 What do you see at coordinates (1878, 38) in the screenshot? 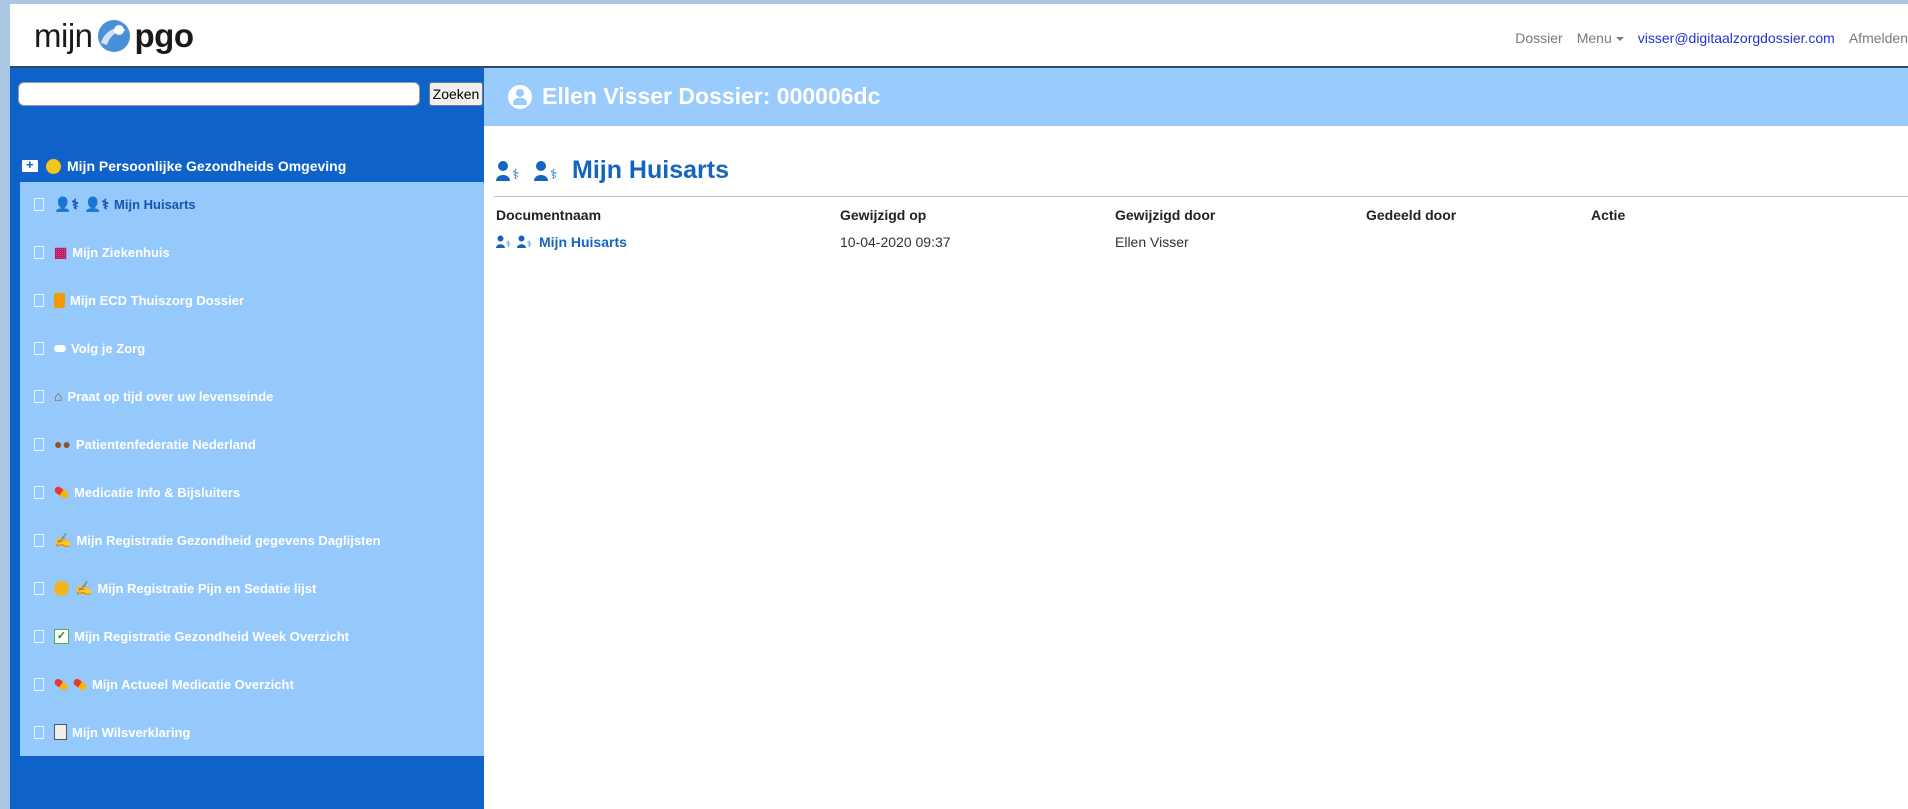
I see `logout-link: Afmelden` at bounding box center [1878, 38].